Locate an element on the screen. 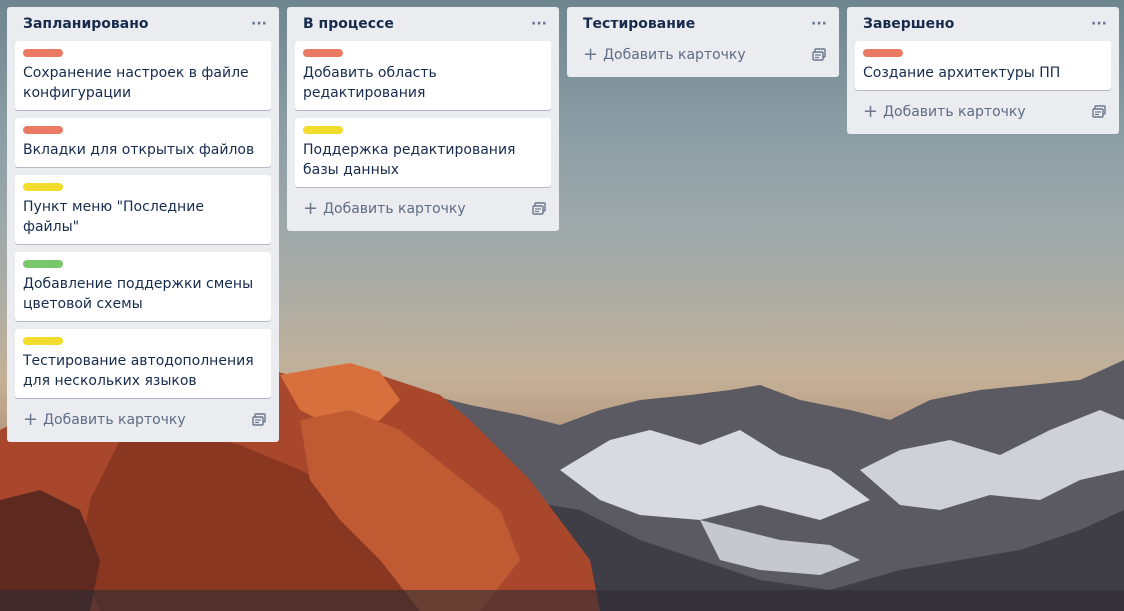 This screenshot has height=611, width=1124. card-title: Пункт меню "Последние файлы" is located at coordinates (113, 217).